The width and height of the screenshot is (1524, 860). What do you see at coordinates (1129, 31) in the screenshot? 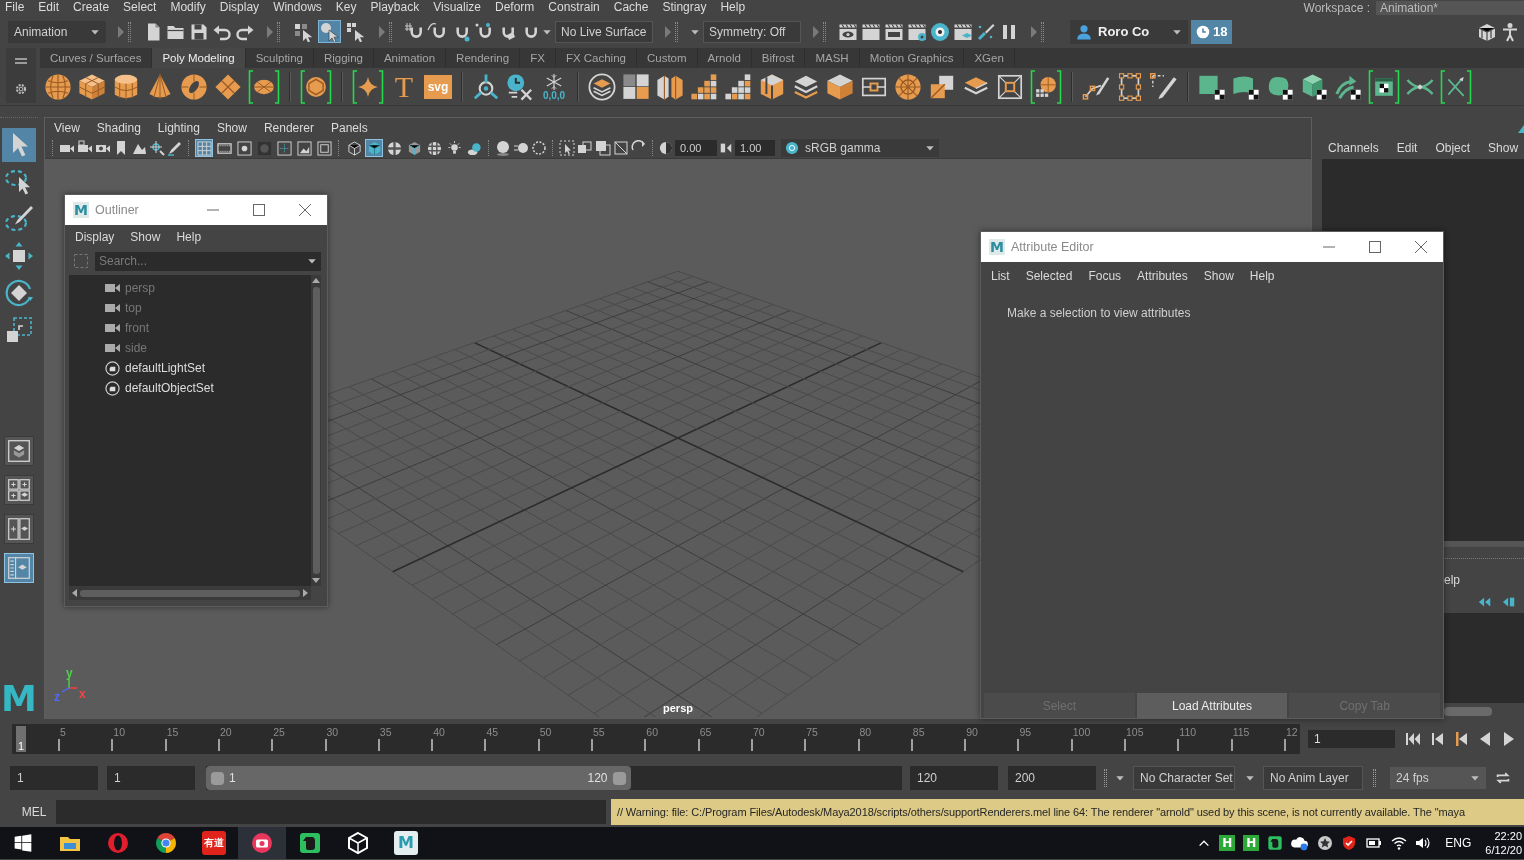
I see `user-dropdown: Roro Co` at bounding box center [1129, 31].